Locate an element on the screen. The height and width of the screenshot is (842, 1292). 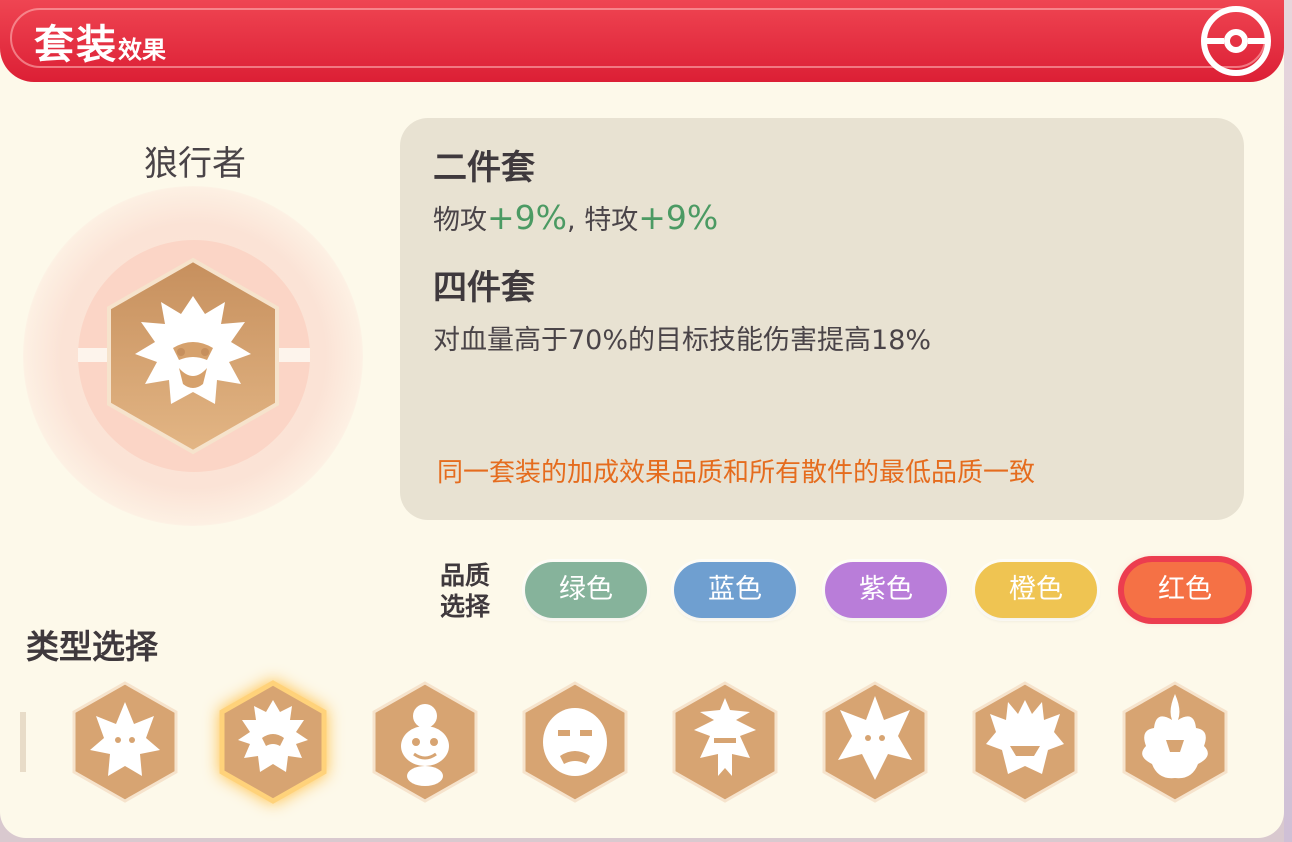
four-piece-title: 四件套 is located at coordinates (484, 288).